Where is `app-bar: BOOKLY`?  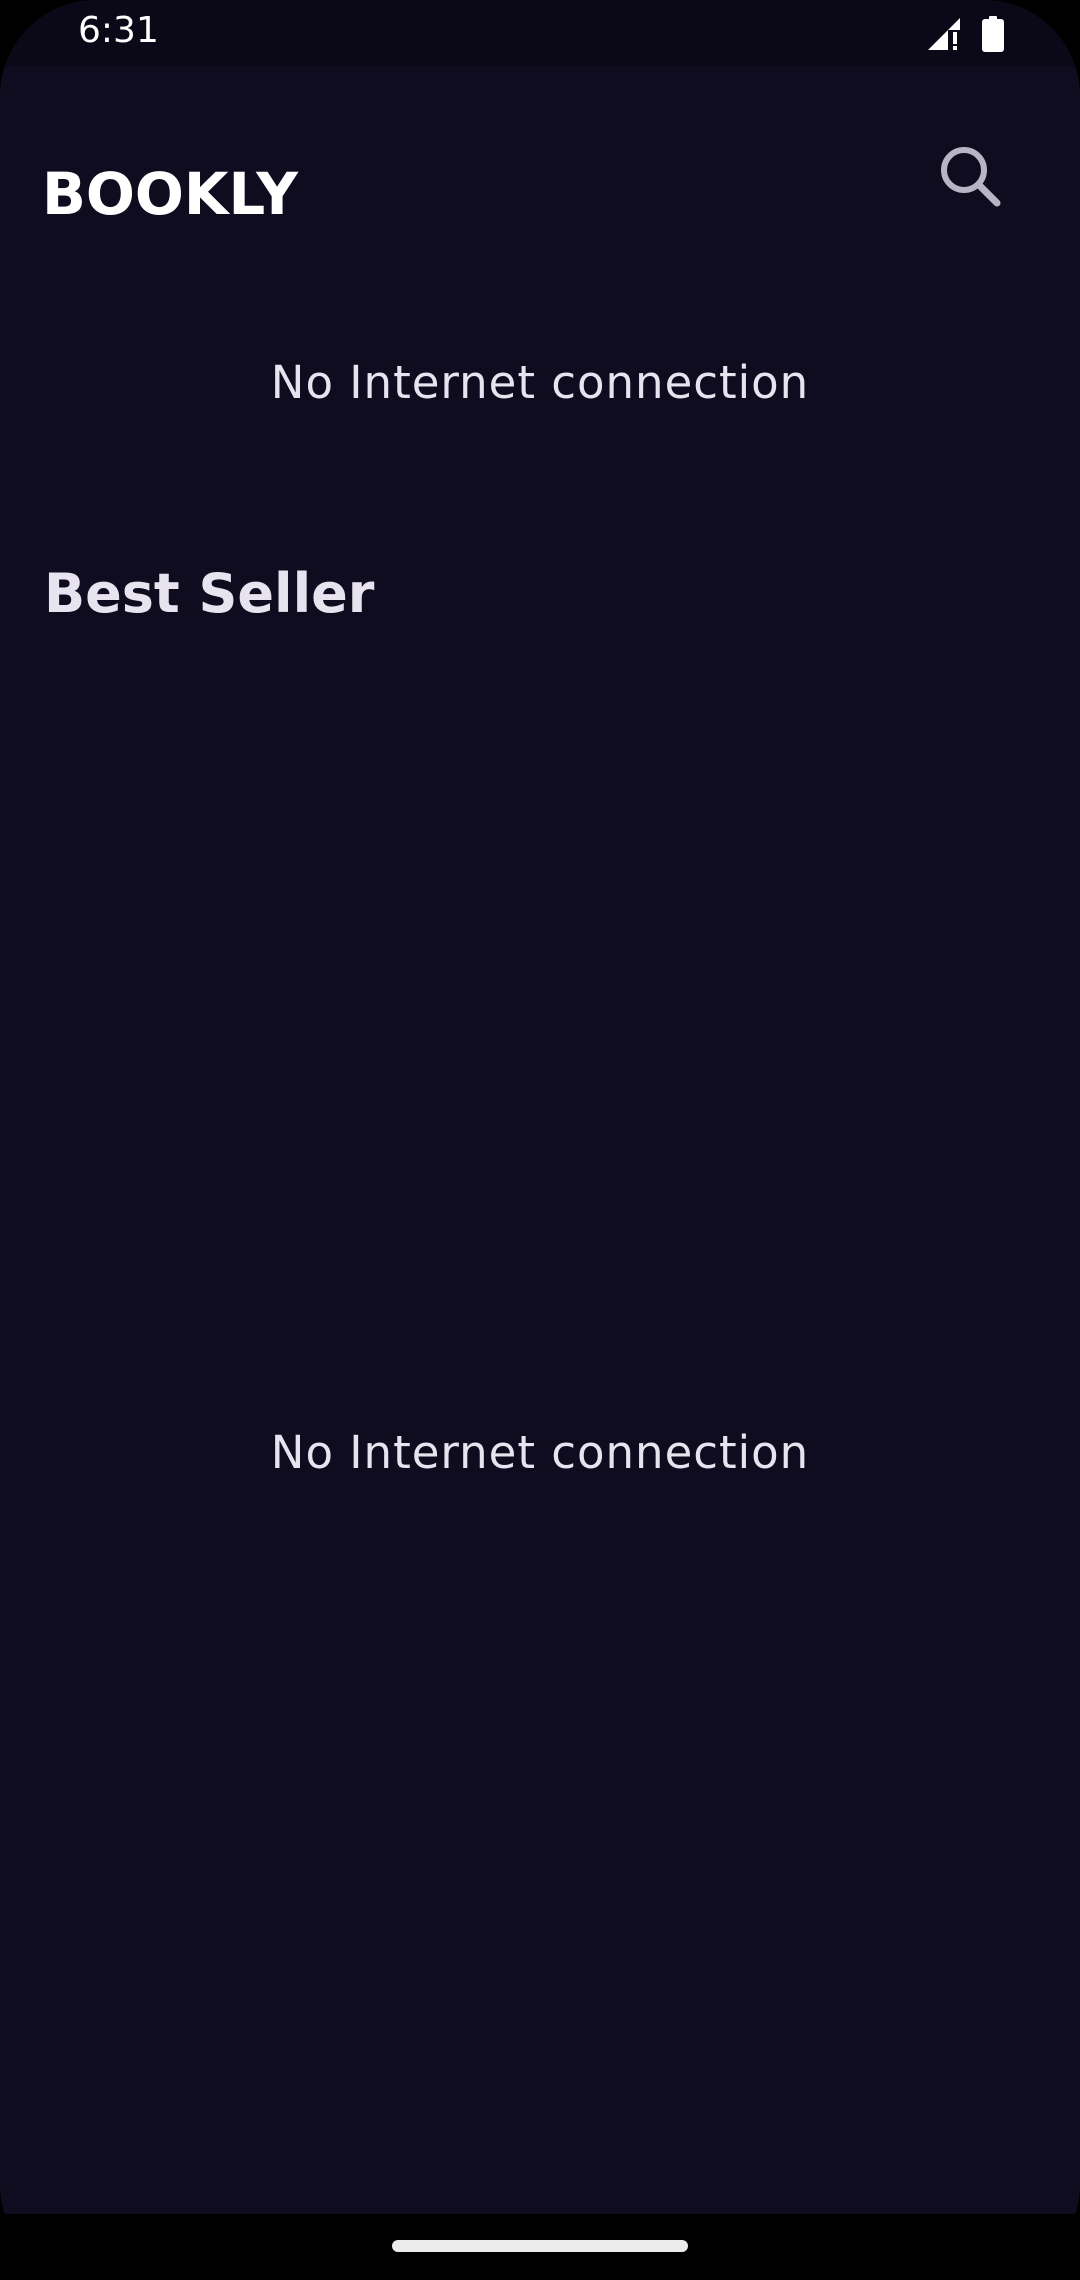 app-bar: BOOKLY is located at coordinates (540, 181).